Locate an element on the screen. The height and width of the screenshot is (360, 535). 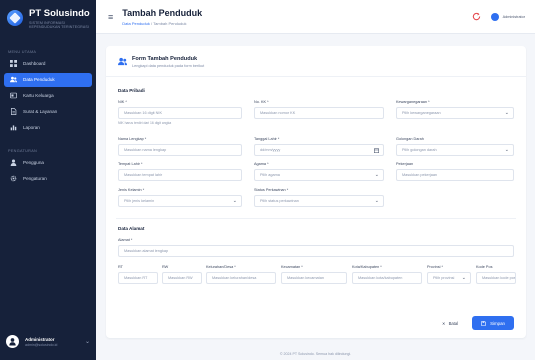
sidebar-user: Administrator admin@solusindo.id ⌄ is located at coordinates (48, 341).